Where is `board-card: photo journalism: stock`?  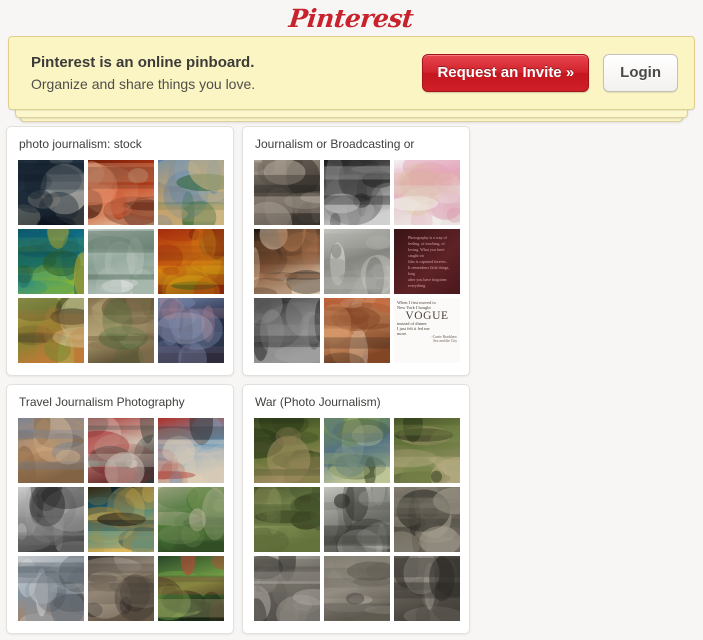
board-card: photo journalism: stock is located at coordinates (120, 251).